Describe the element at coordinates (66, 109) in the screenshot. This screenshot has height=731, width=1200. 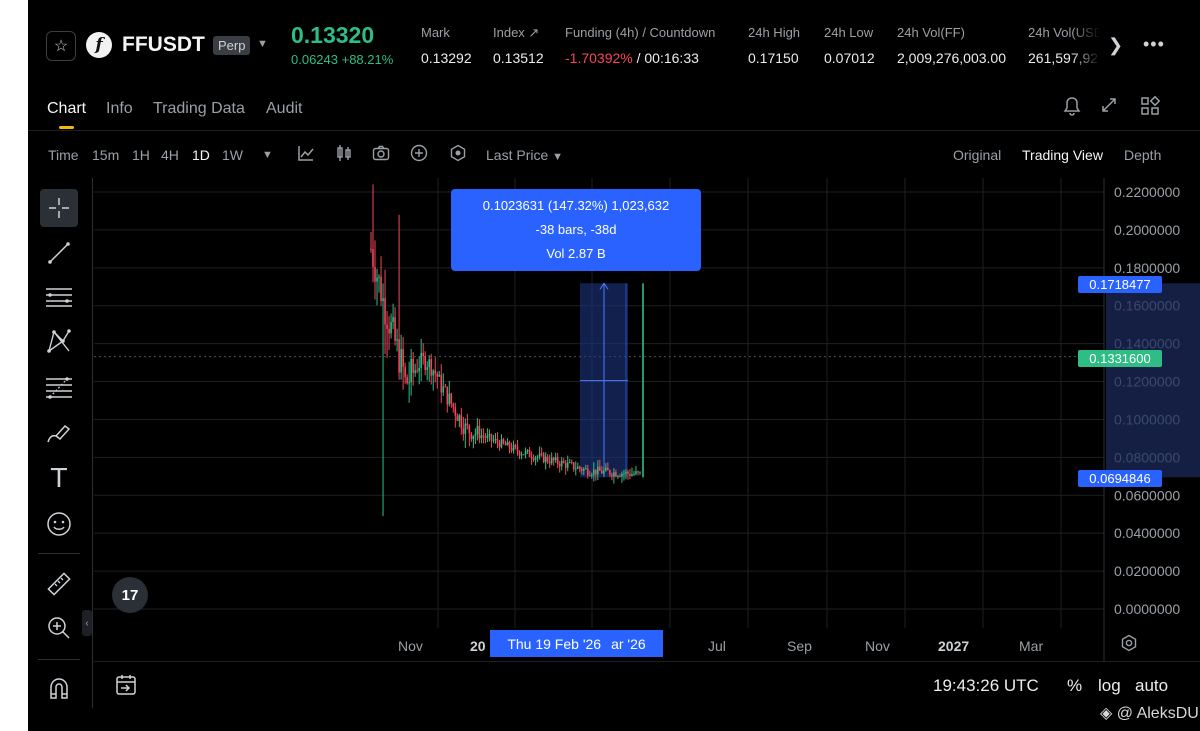
I see `tab-chart: Chart` at that location.